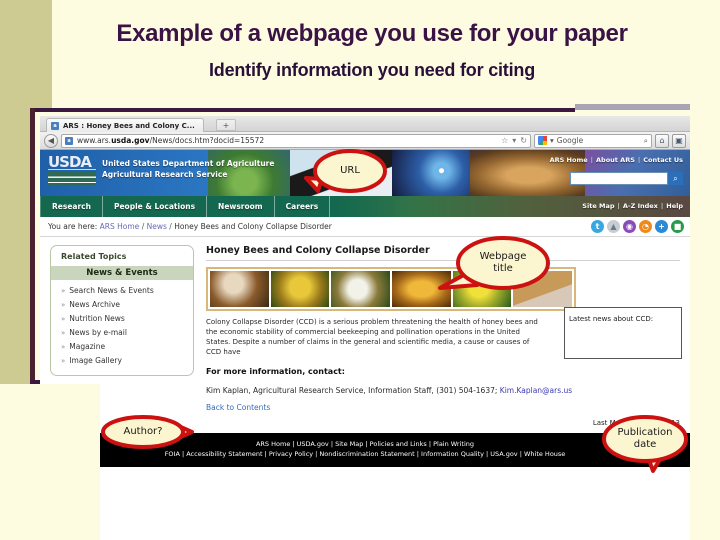  I want to click on podcast-icon: ◉, so click(629, 226).